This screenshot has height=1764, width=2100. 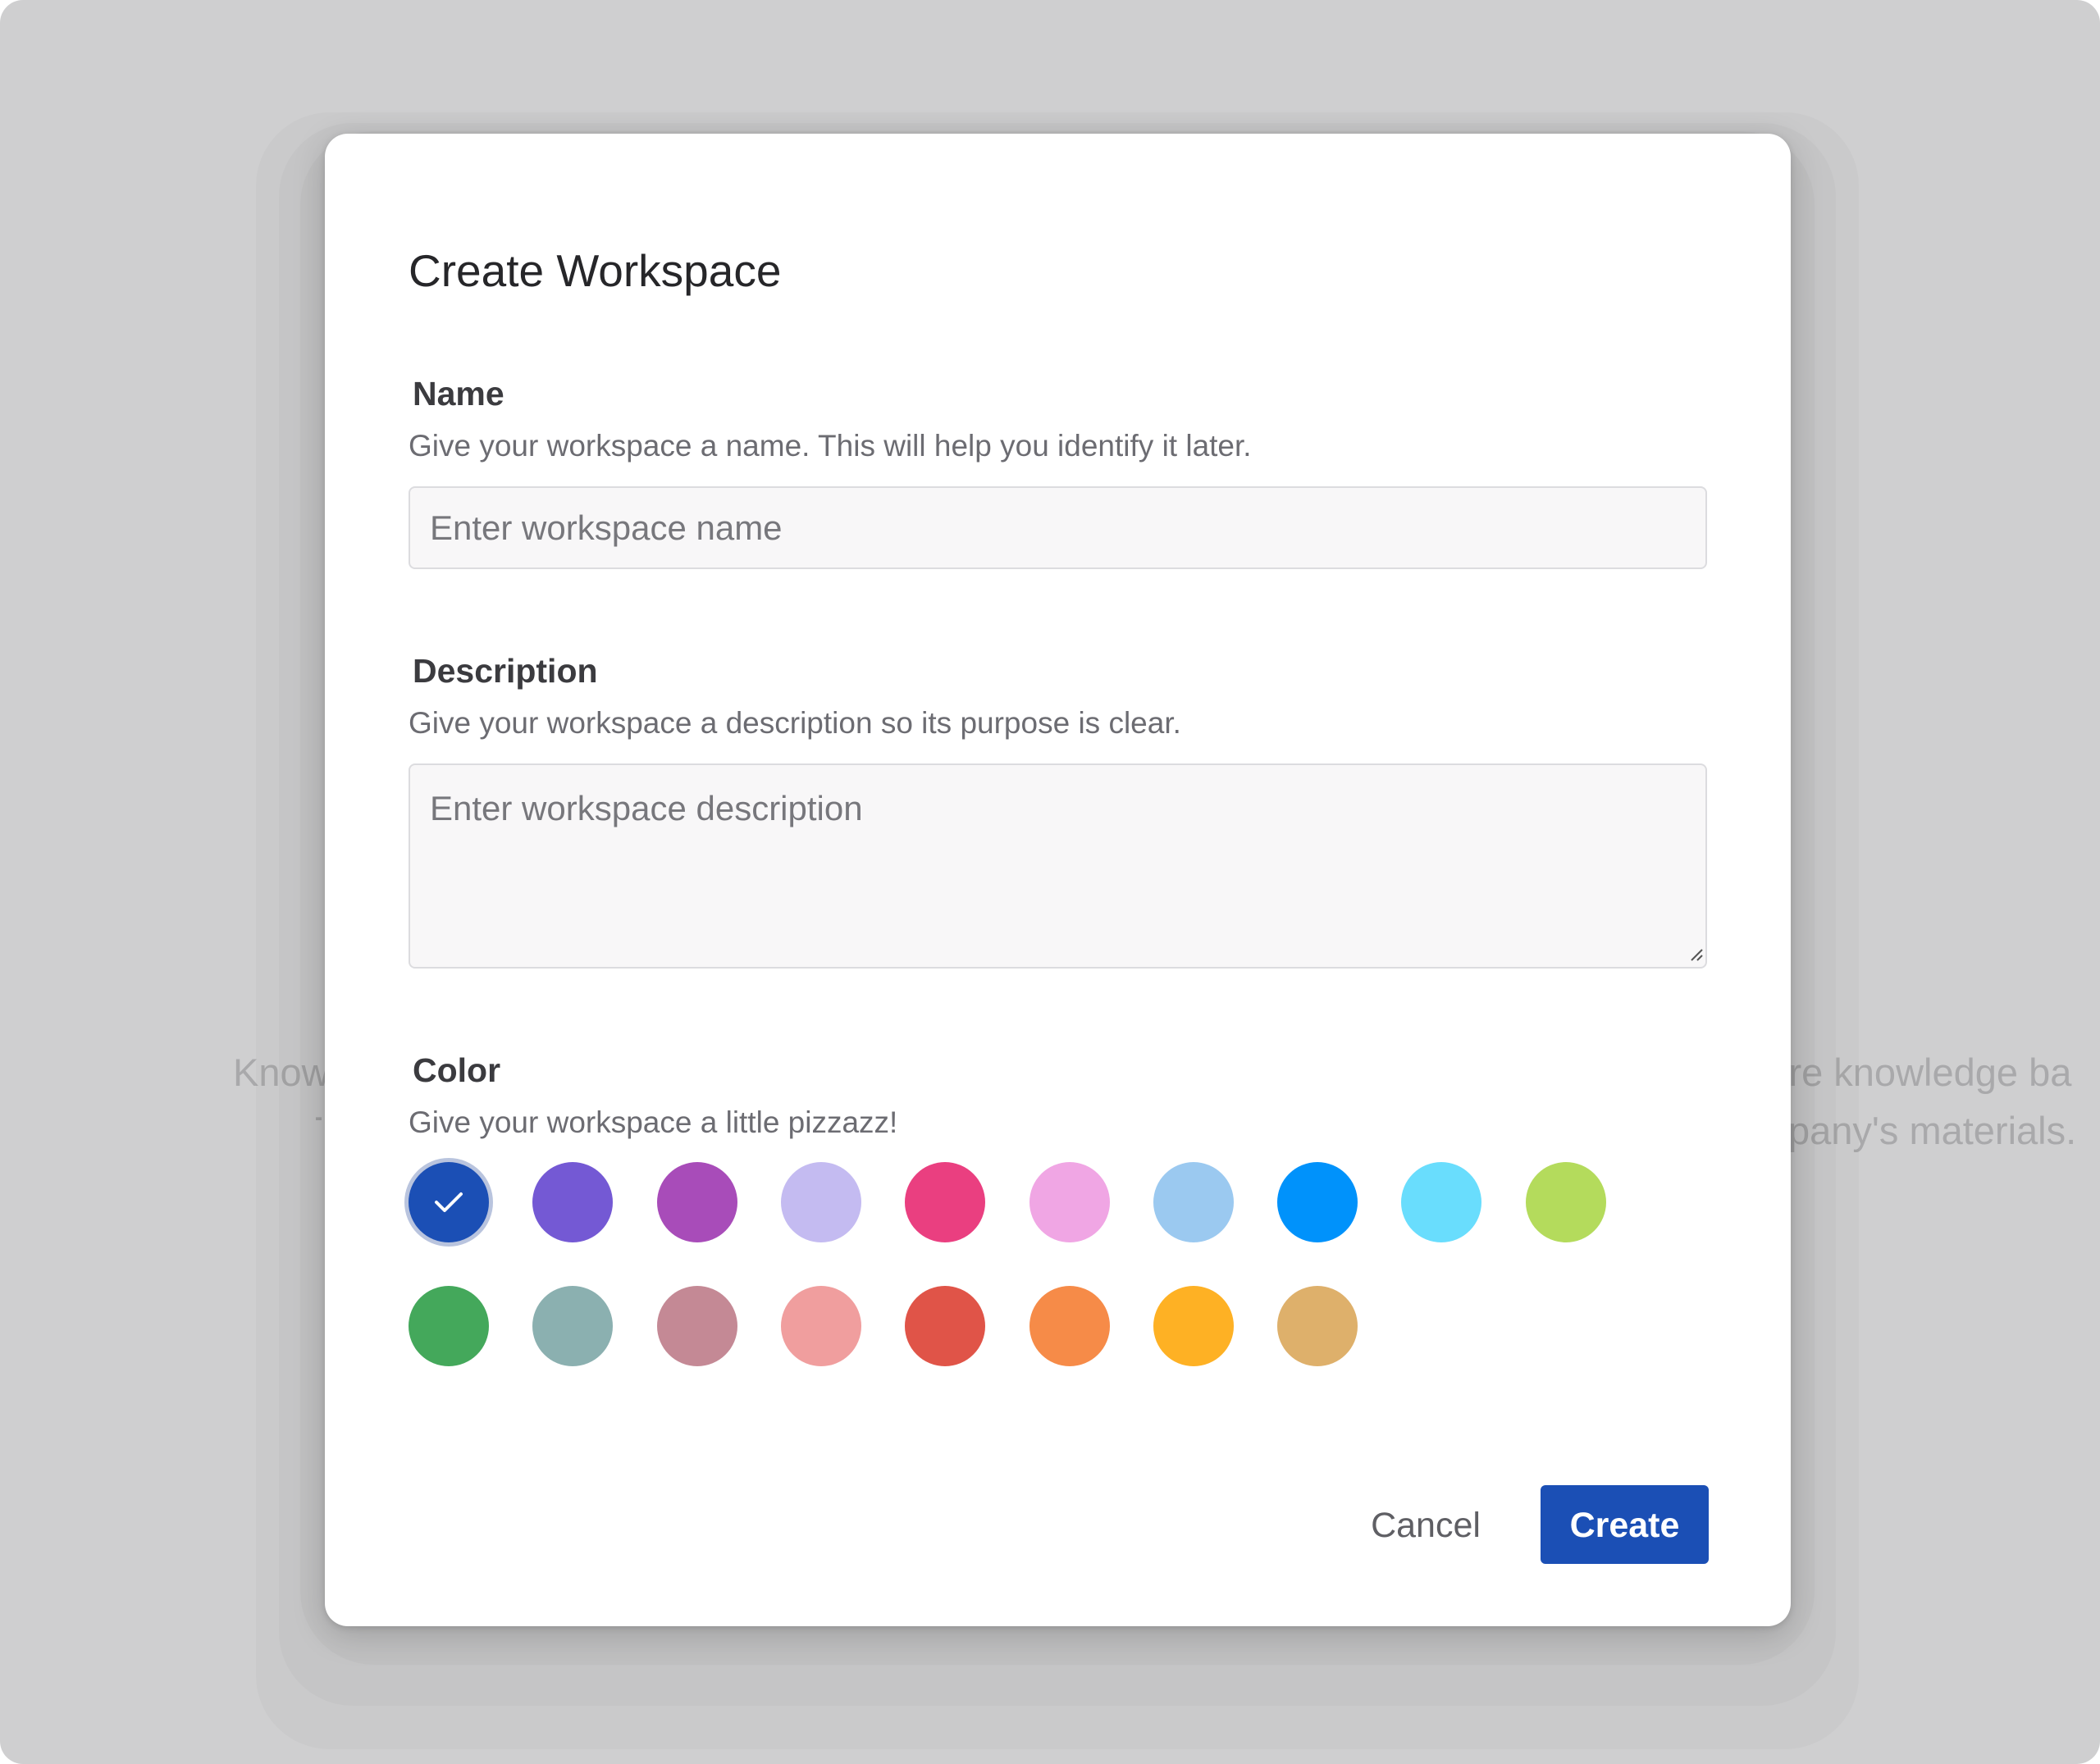 What do you see at coordinates (506, 671) in the screenshot?
I see `description-label: Description` at bounding box center [506, 671].